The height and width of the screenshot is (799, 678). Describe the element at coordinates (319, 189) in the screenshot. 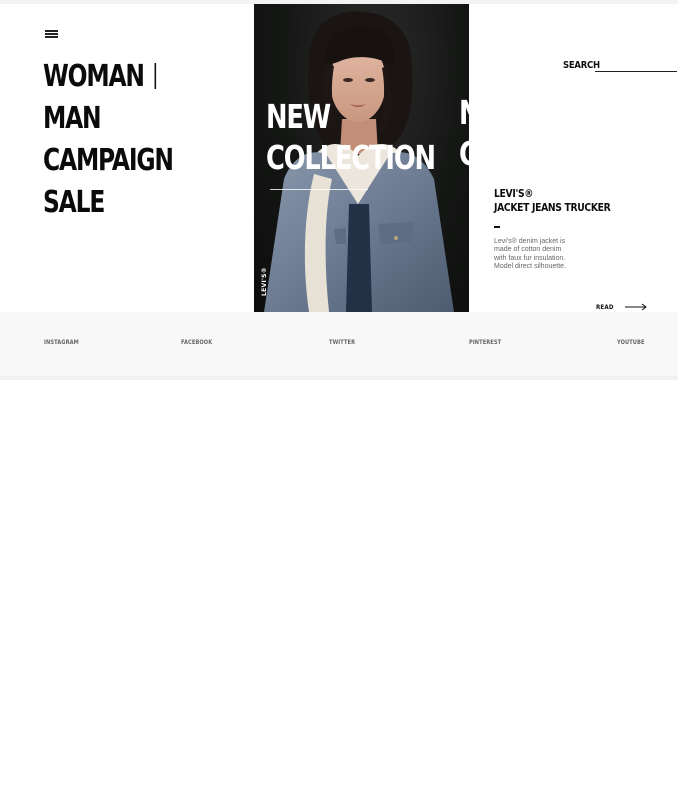

I see `hero-divider` at that location.